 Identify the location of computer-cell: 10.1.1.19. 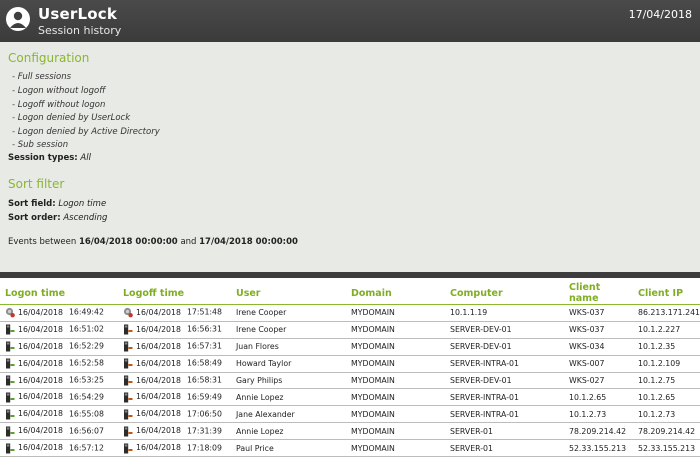
(504, 313).